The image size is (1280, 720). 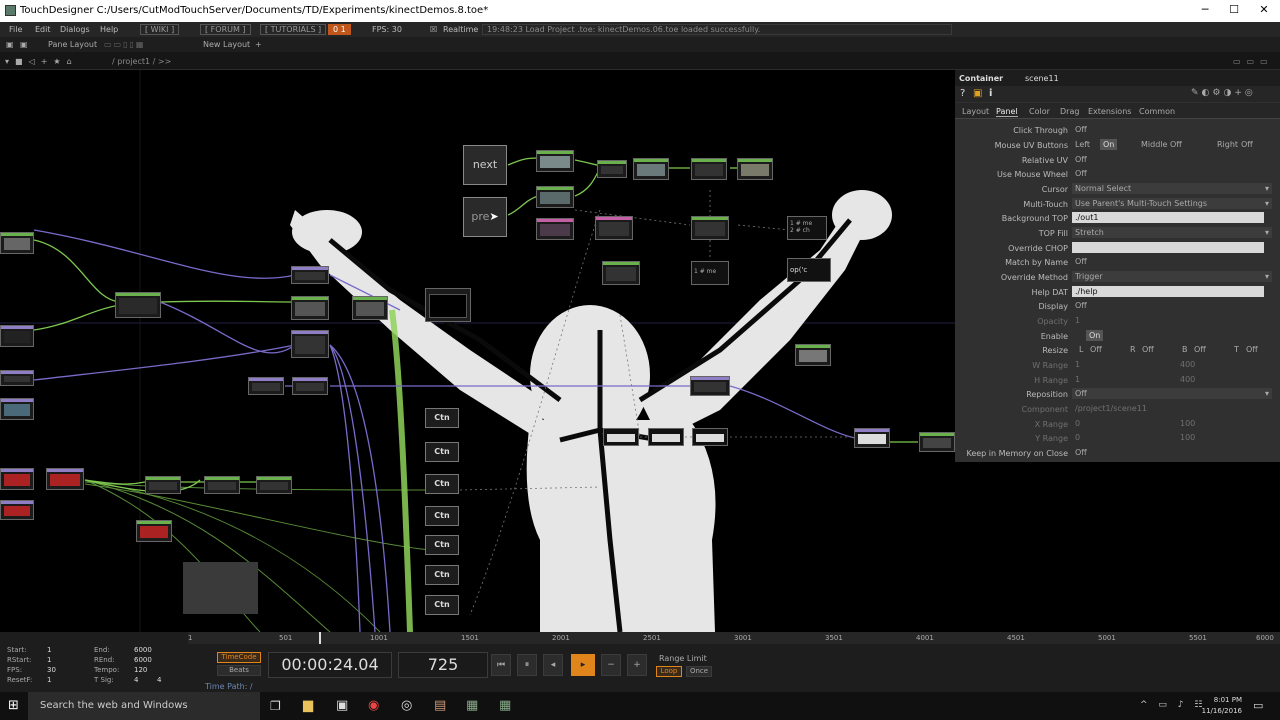 I want to click on tab-common: Common, so click(x=1157, y=111).